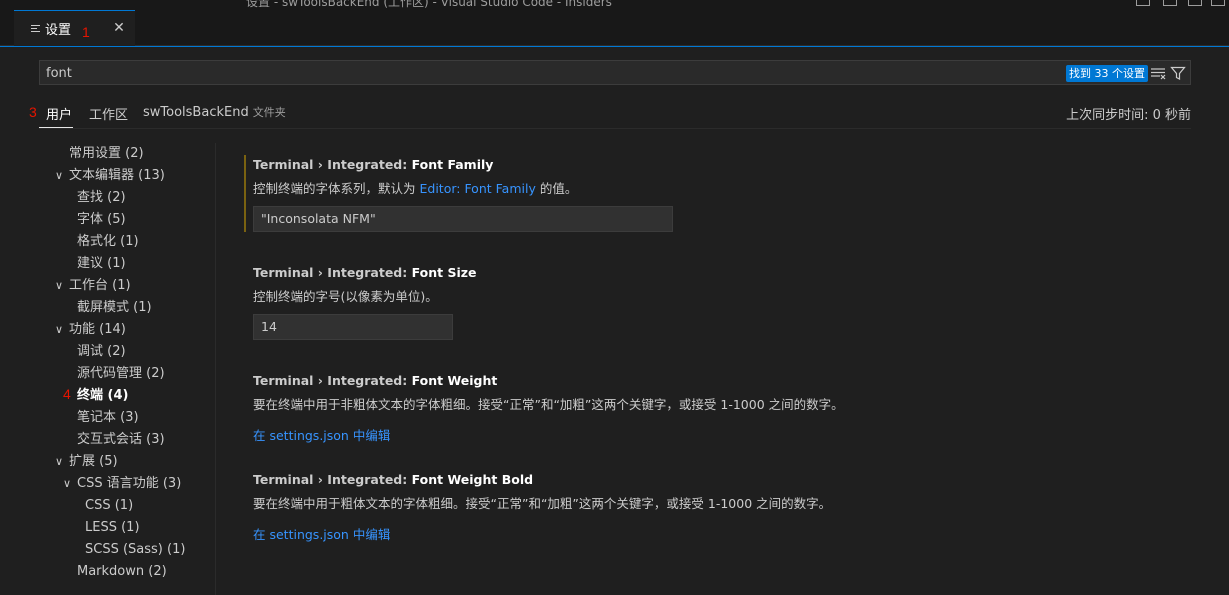 The image size is (1229, 595). Describe the element at coordinates (196, 112) in the screenshot. I see `tab-folder-label: swToolsBackEnd` at that location.